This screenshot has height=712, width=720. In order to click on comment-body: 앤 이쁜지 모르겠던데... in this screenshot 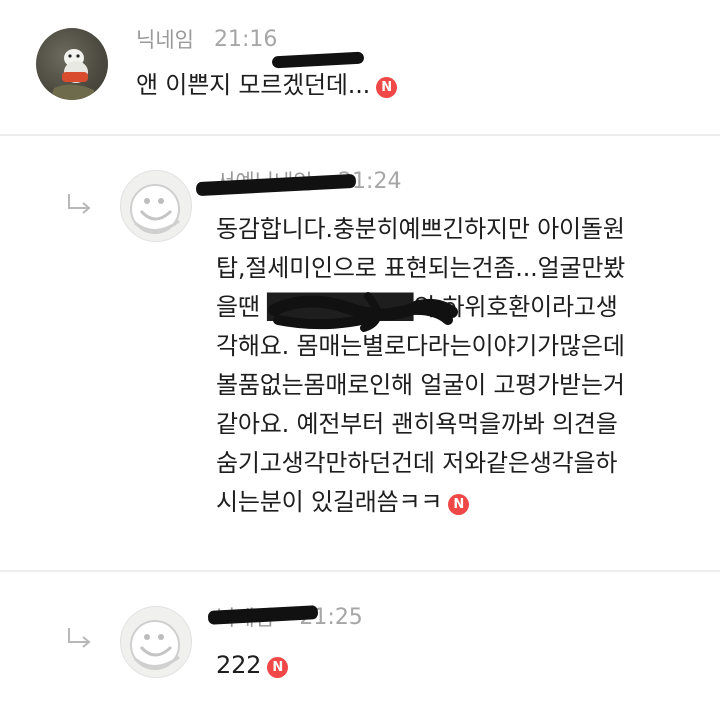, I will do `click(253, 85)`.